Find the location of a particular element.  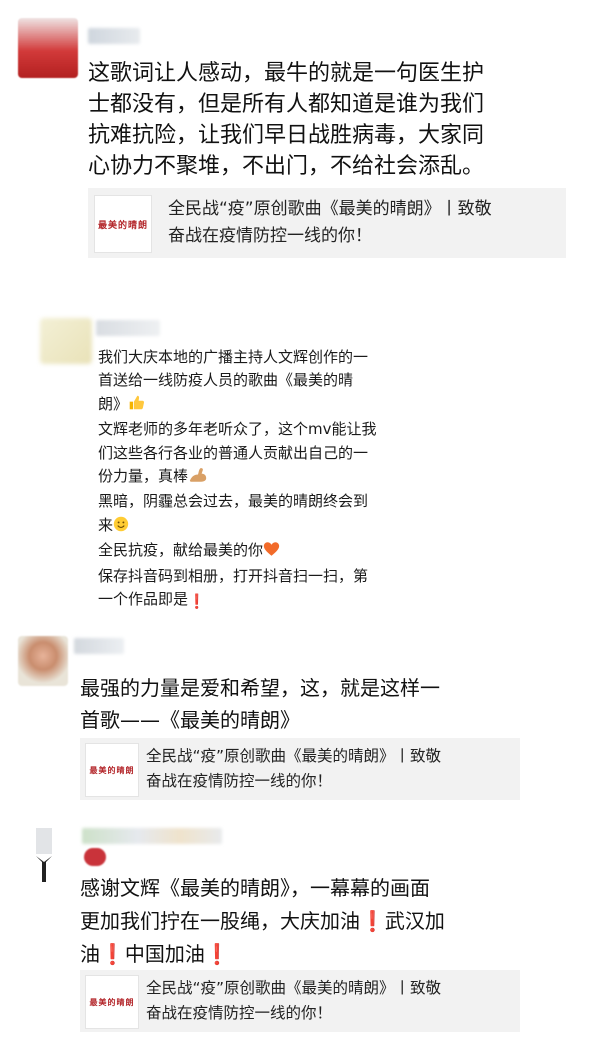

text-line: 首送给一线防疫人员的歌曲《最美的晴 is located at coordinates (226, 380).